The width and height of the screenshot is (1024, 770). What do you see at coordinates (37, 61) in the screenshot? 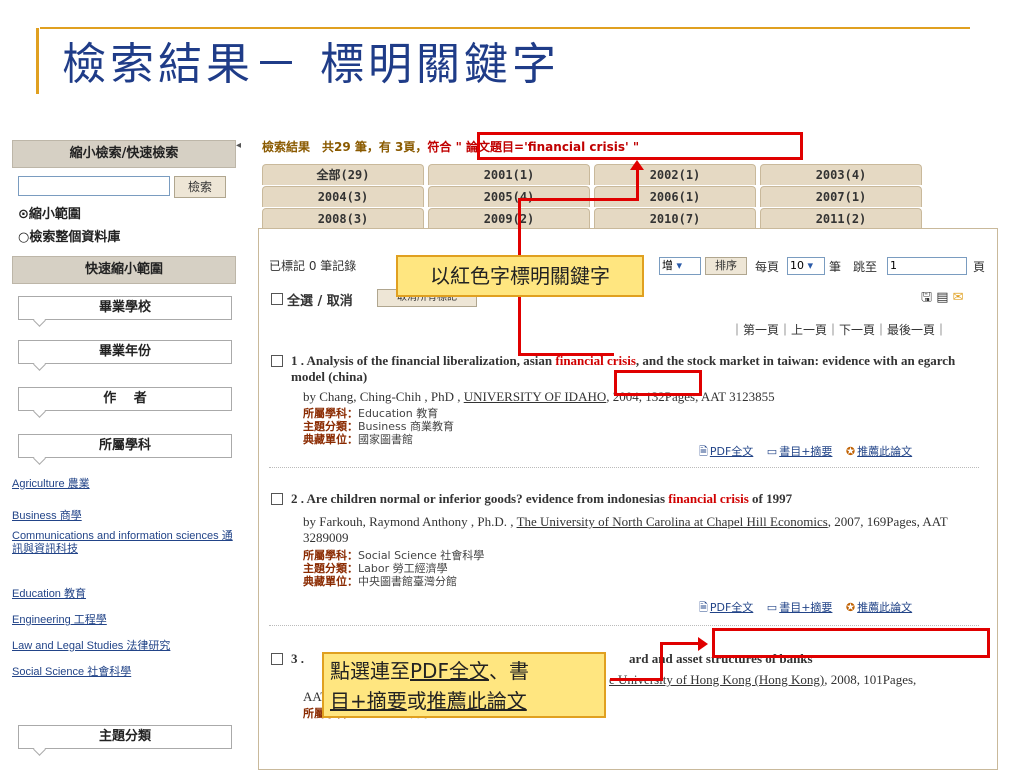
I see `title-accent-bar` at bounding box center [37, 61].